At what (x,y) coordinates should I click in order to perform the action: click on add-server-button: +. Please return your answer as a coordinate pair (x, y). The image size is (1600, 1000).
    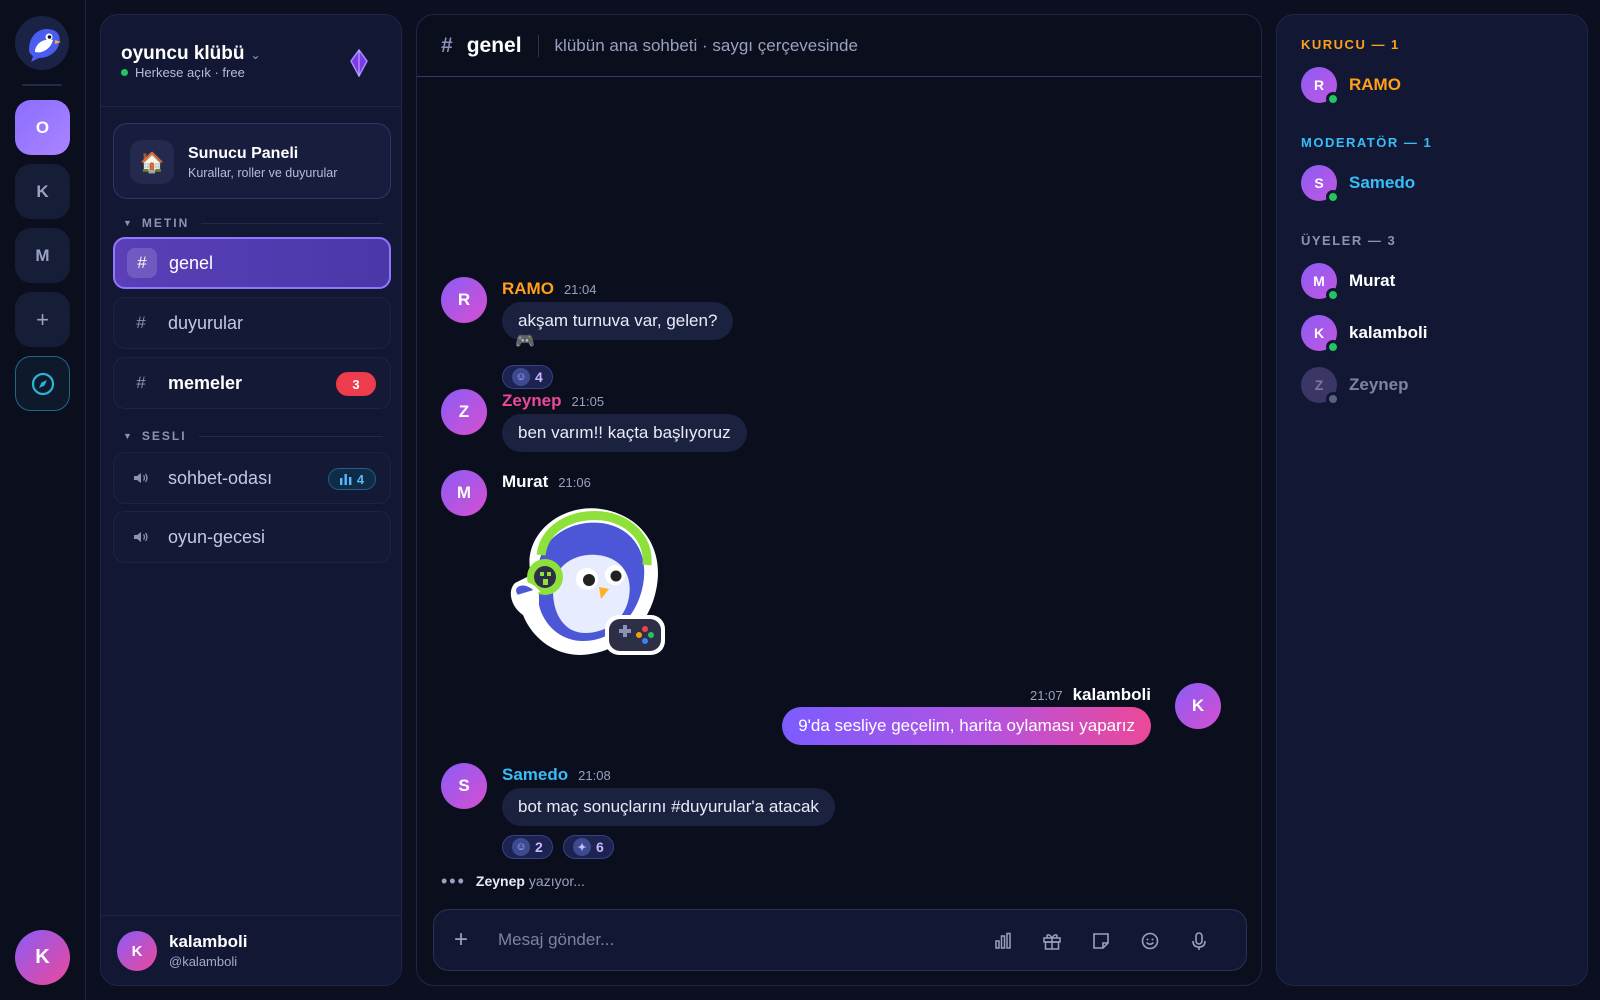
    Looking at the image, I should click on (42, 319).